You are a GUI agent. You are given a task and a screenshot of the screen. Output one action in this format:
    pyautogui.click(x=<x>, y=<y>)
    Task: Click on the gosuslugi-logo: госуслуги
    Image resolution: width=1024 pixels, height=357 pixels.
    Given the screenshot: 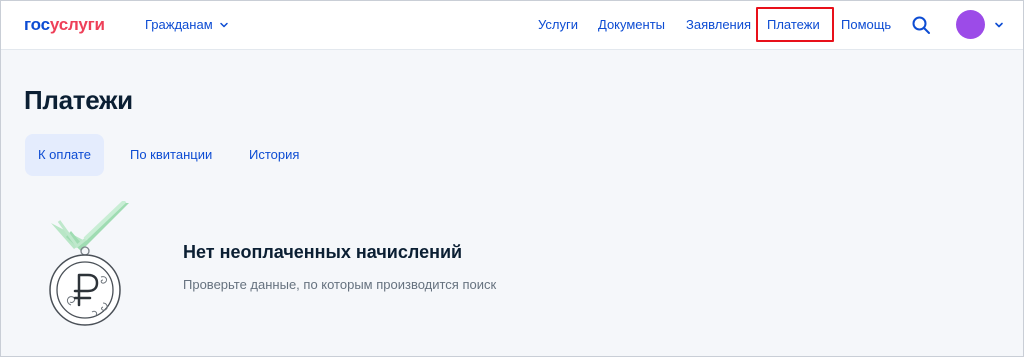 What is the action you would take?
    pyautogui.click(x=64, y=25)
    